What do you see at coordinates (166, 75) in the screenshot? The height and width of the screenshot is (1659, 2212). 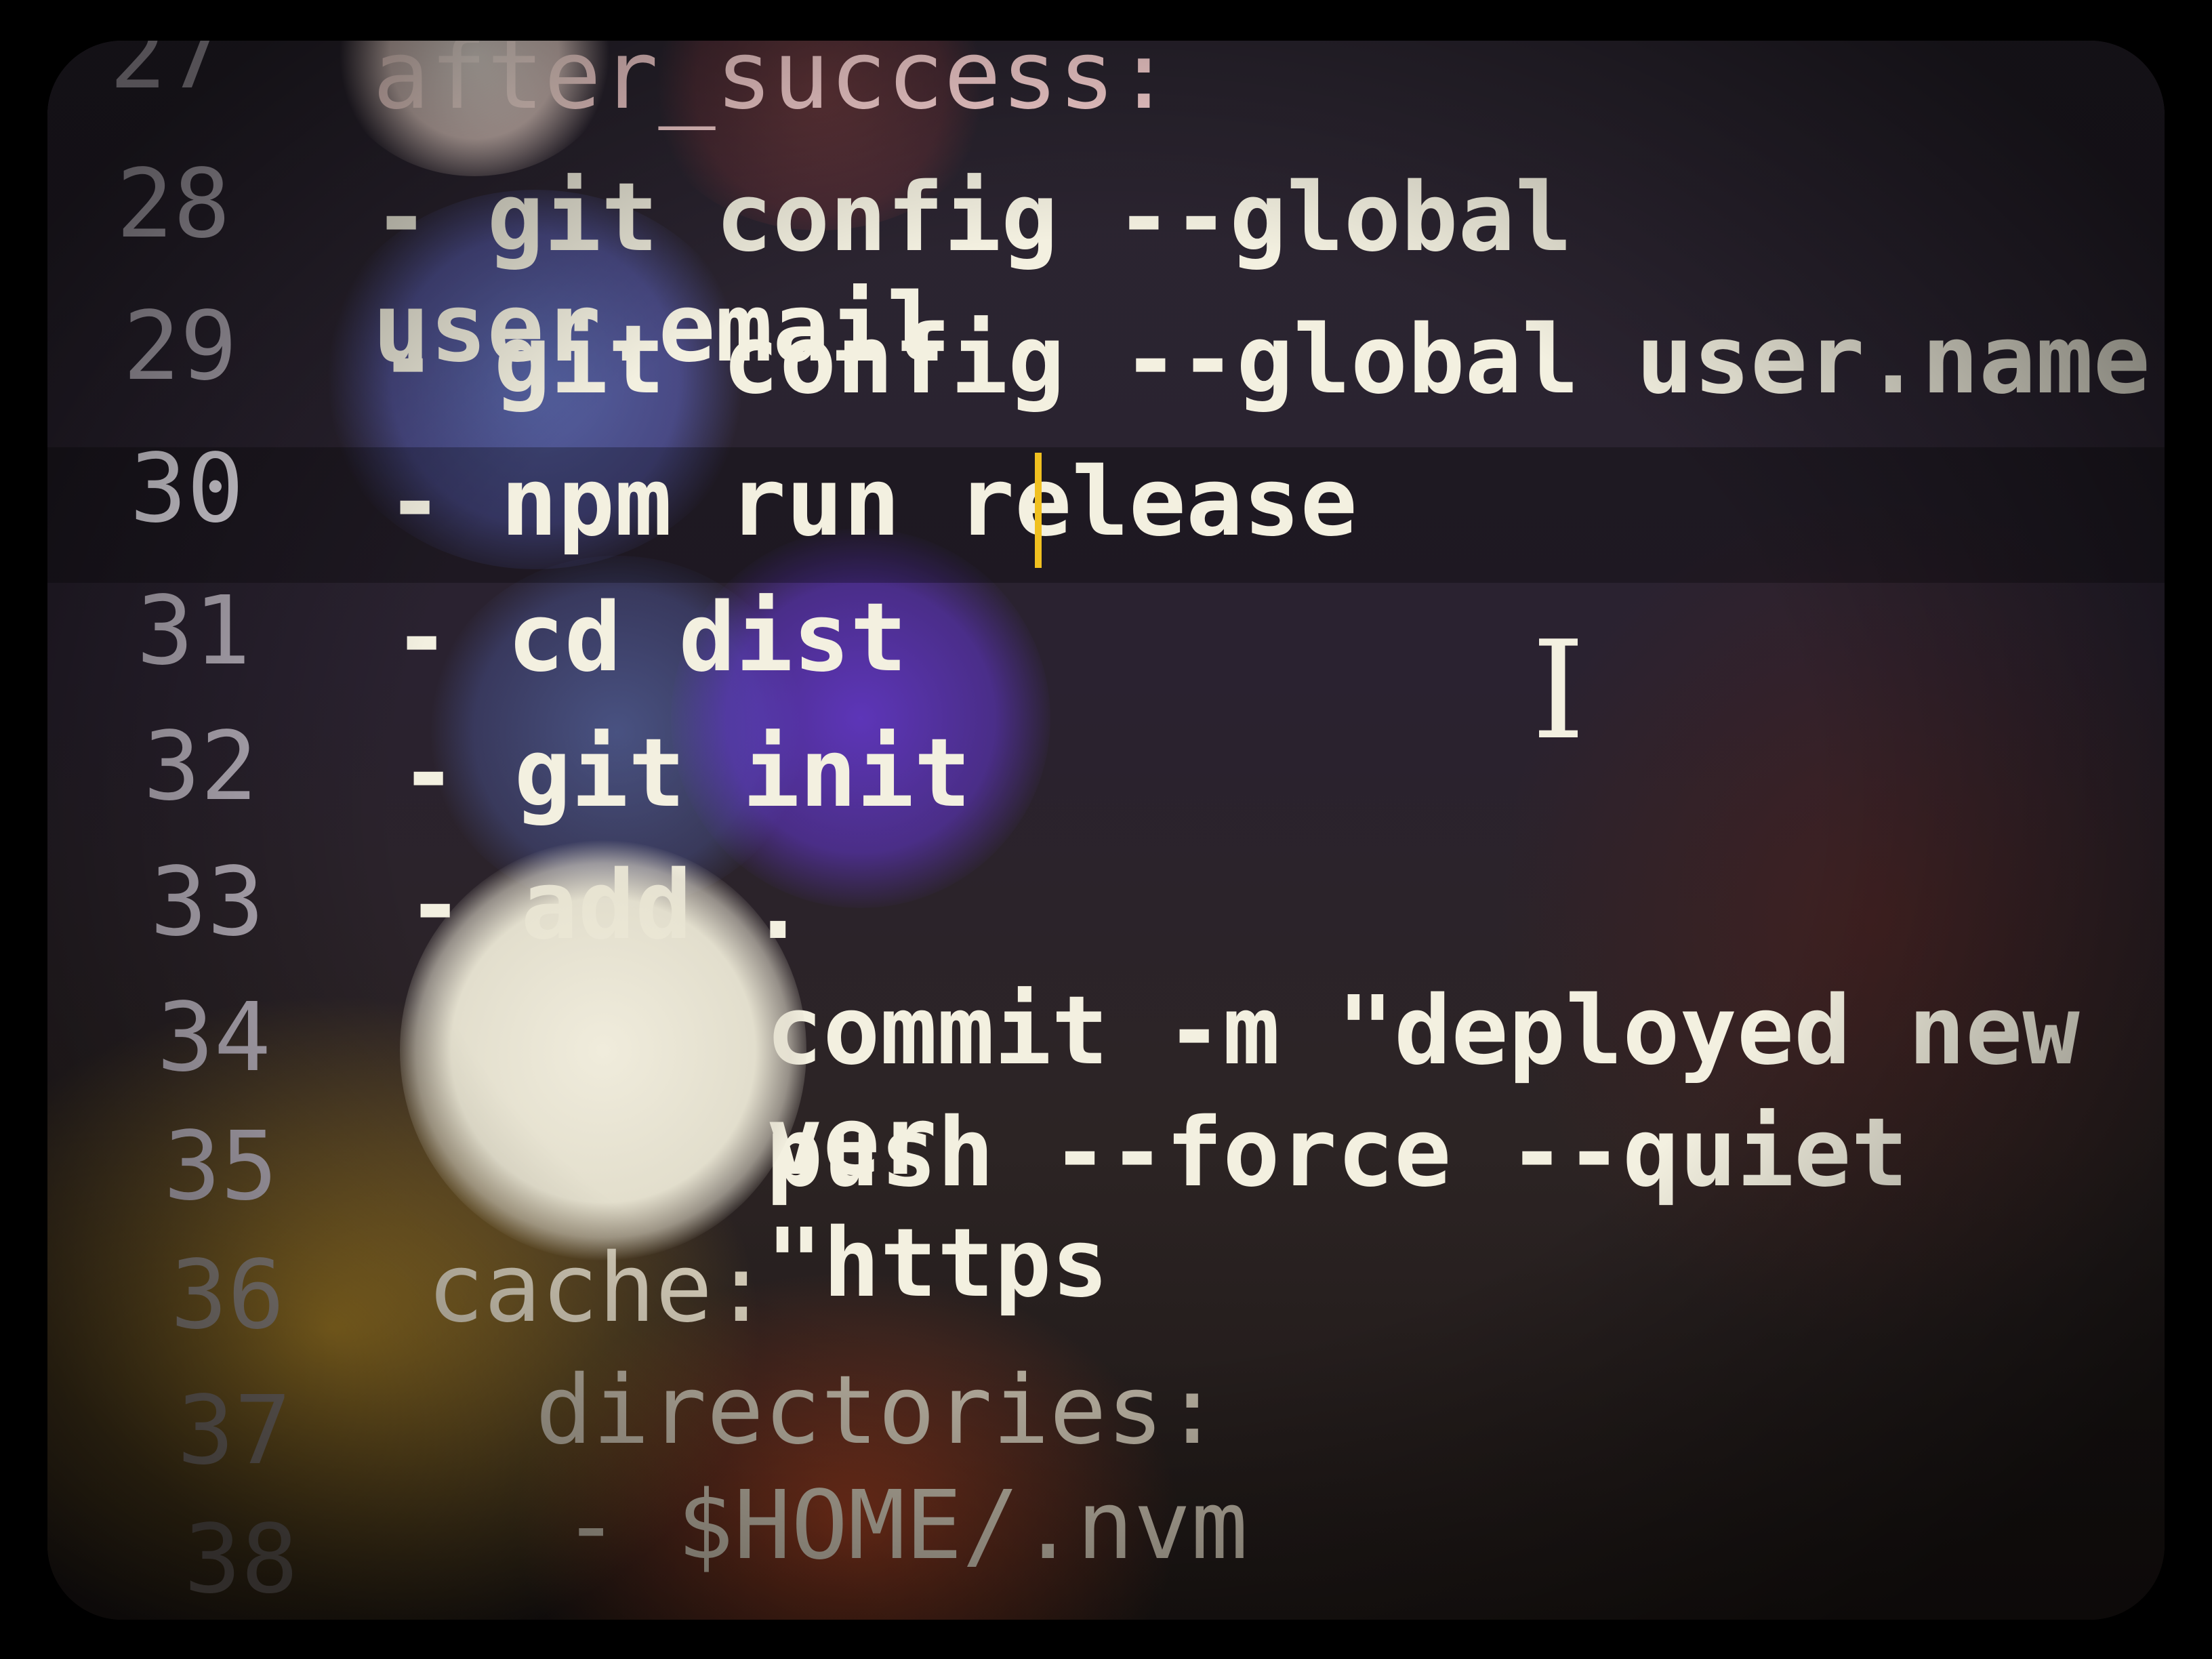 I see `line-number: 27` at bounding box center [166, 75].